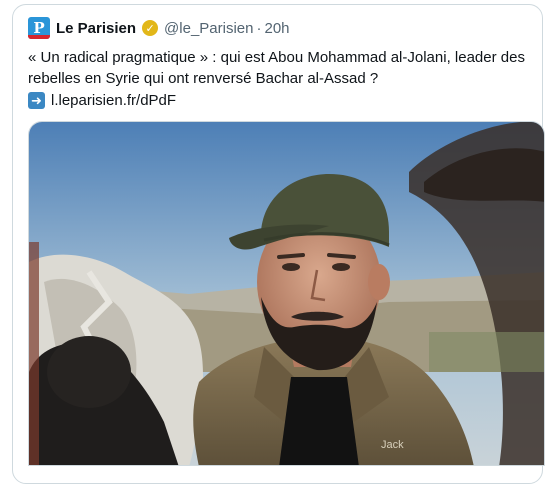 This screenshot has width=557, height=484. What do you see at coordinates (36, 100) in the screenshot?
I see `right-arrow-icon: ➜` at bounding box center [36, 100].